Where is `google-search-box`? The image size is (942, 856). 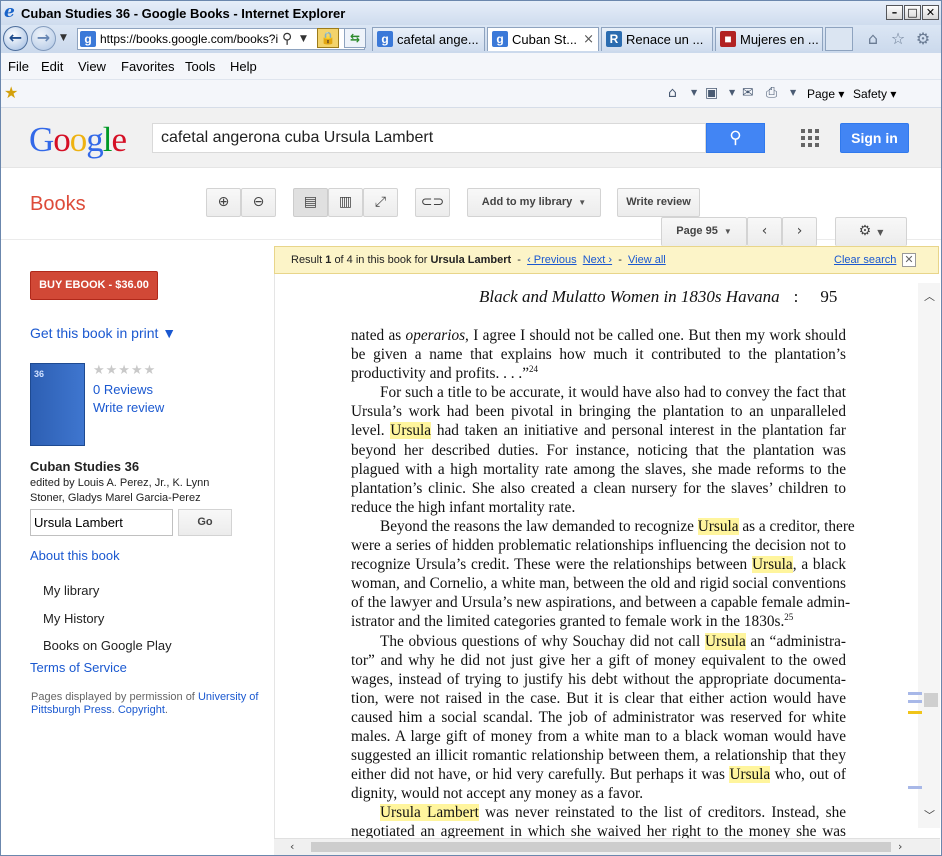 google-search-box is located at coordinates (429, 138).